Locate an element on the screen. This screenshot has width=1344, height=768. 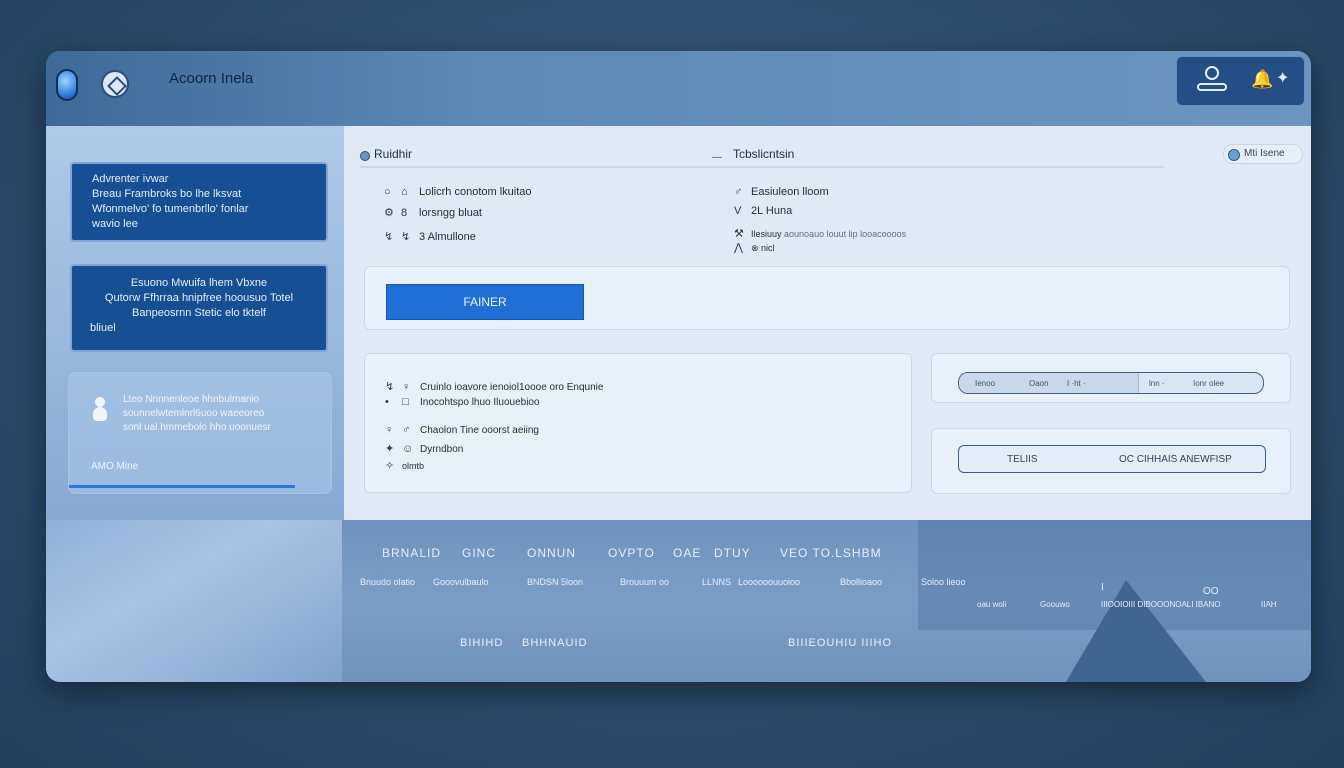
outline-button-card: TELIIS OC CIHHAIS ANEWFISP is located at coordinates (1111, 461).